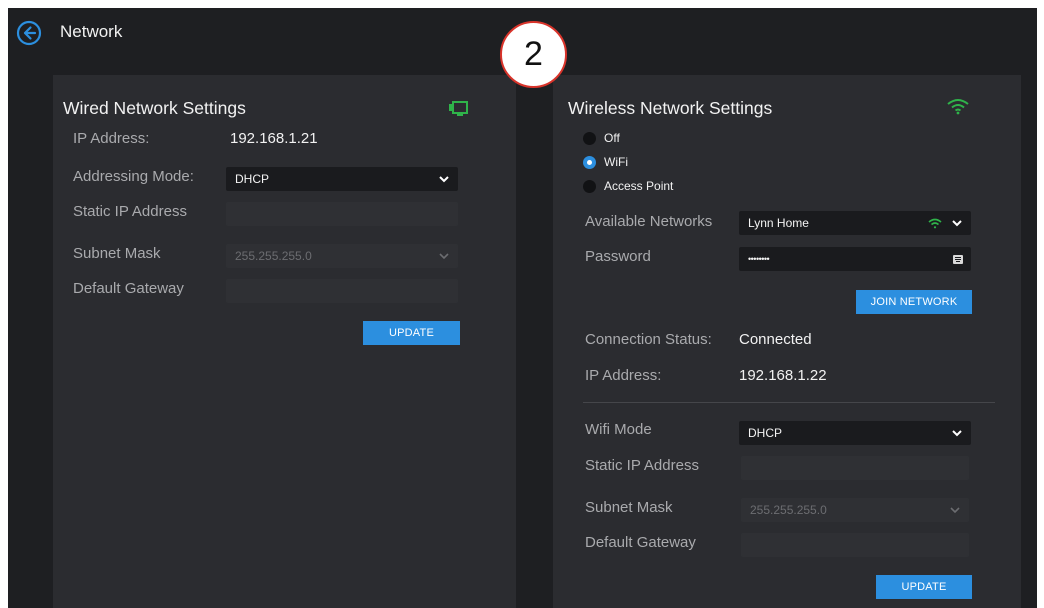 The image size is (1044, 608). Describe the element at coordinates (252, 179) in the screenshot. I see `wired-mode-value: DHCP` at that location.